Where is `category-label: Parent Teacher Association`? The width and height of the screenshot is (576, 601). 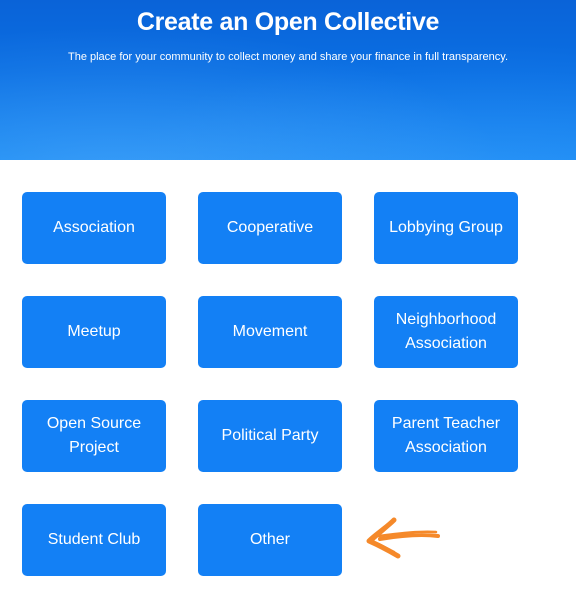 category-label: Parent Teacher Association is located at coordinates (446, 435).